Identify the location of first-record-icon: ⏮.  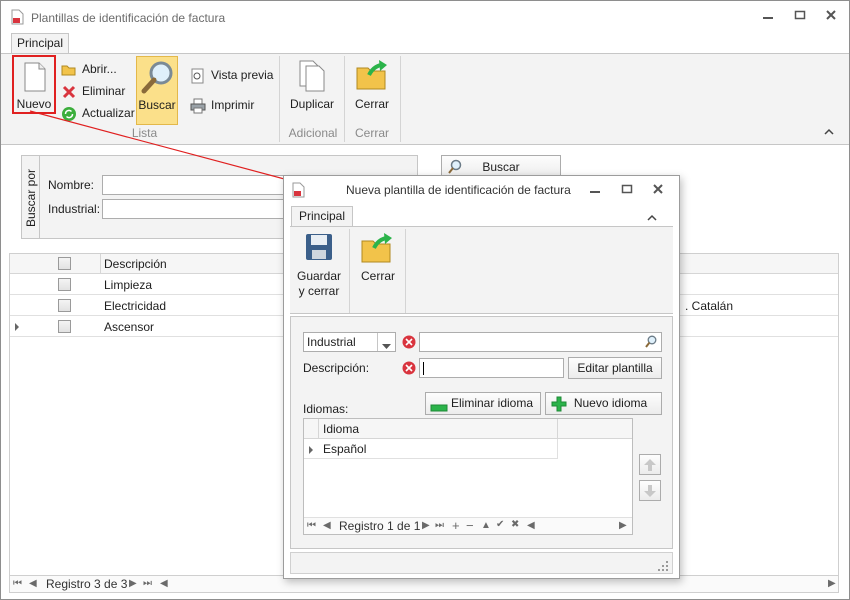
(311, 525).